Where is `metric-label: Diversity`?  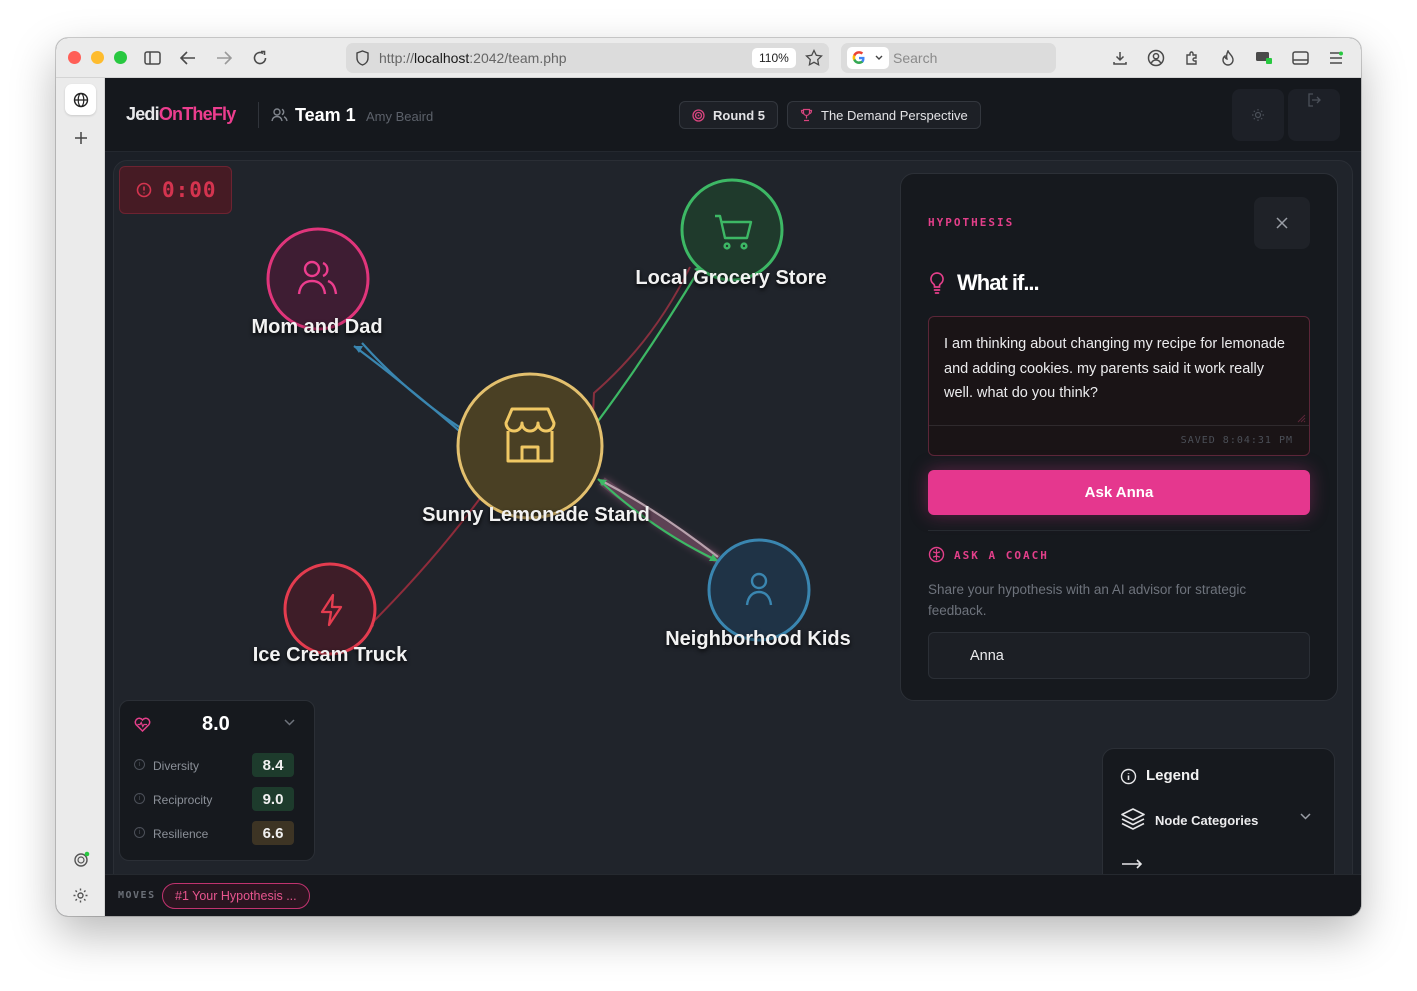 metric-label: Diversity is located at coordinates (176, 766).